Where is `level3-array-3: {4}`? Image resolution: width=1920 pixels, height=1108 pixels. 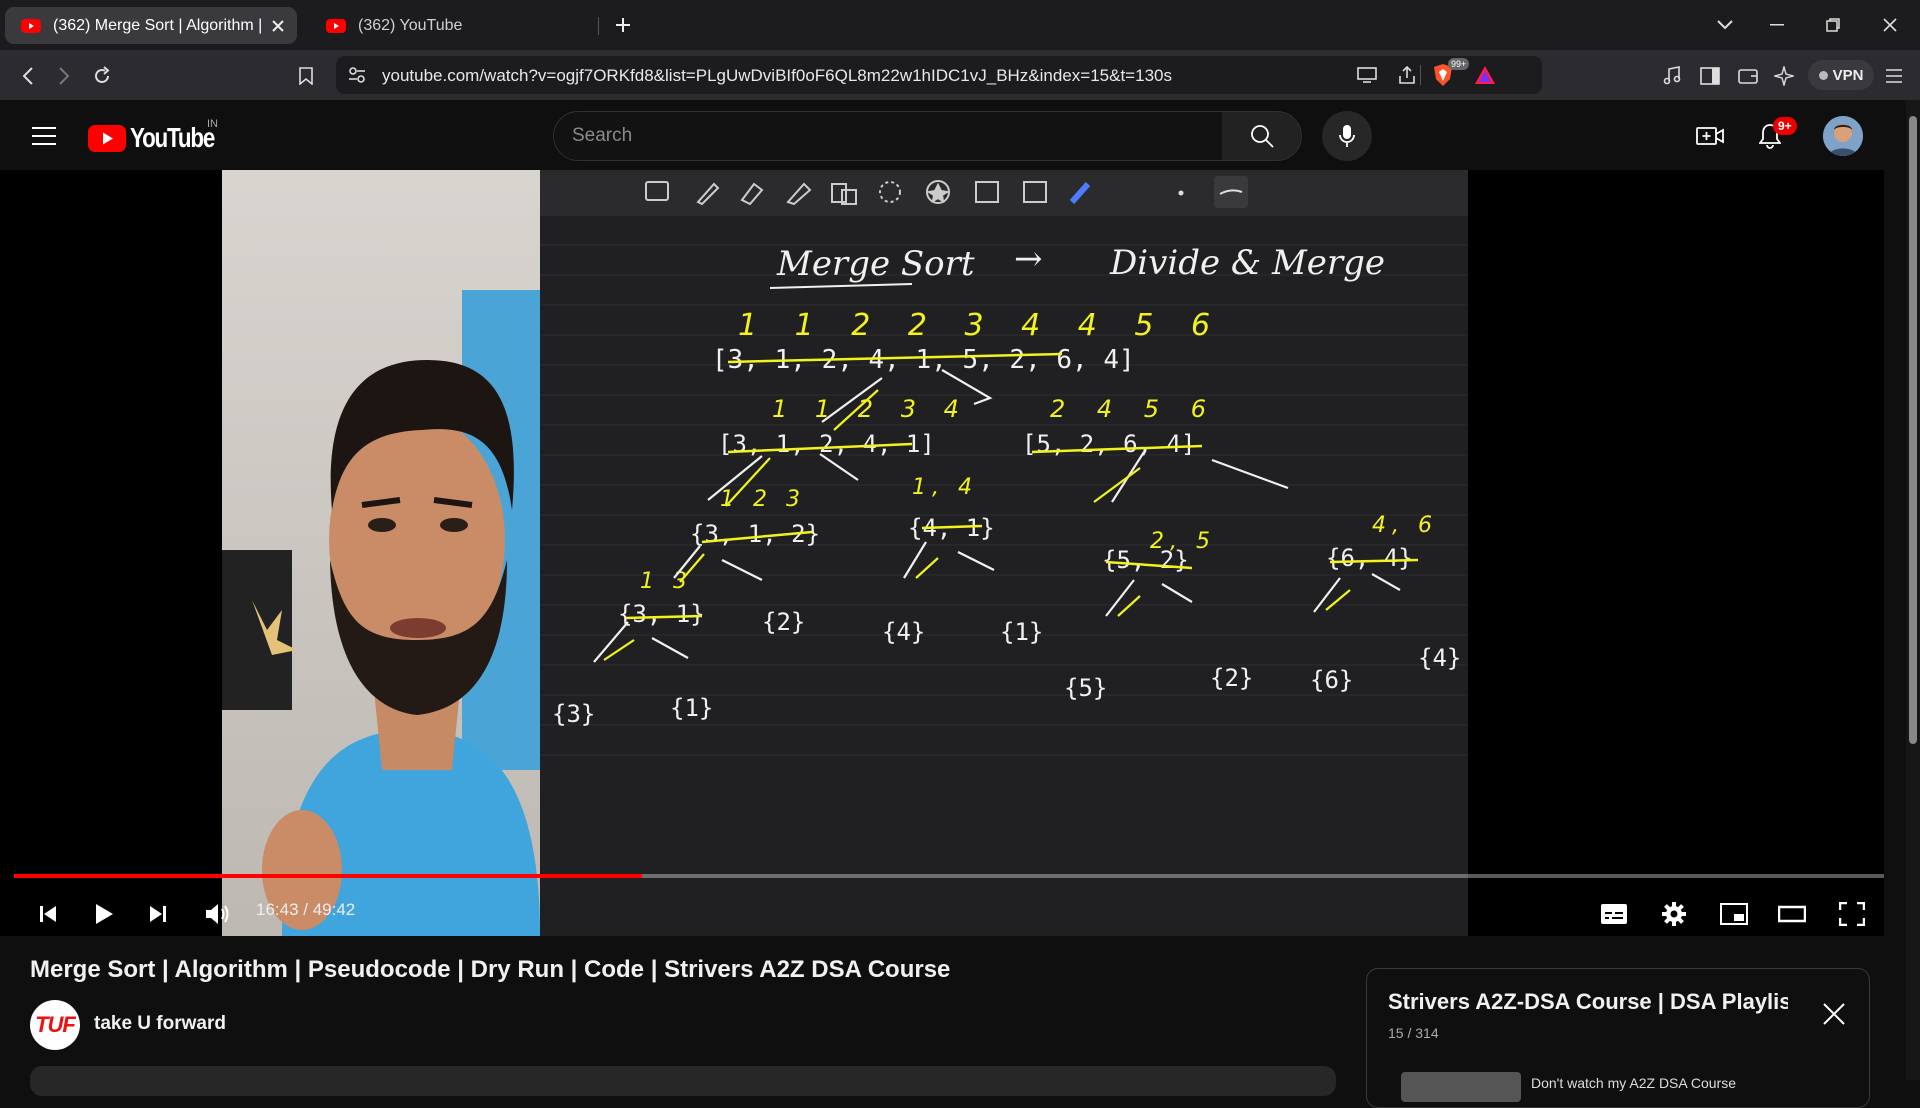
level3-array-3: {4} is located at coordinates (903, 632).